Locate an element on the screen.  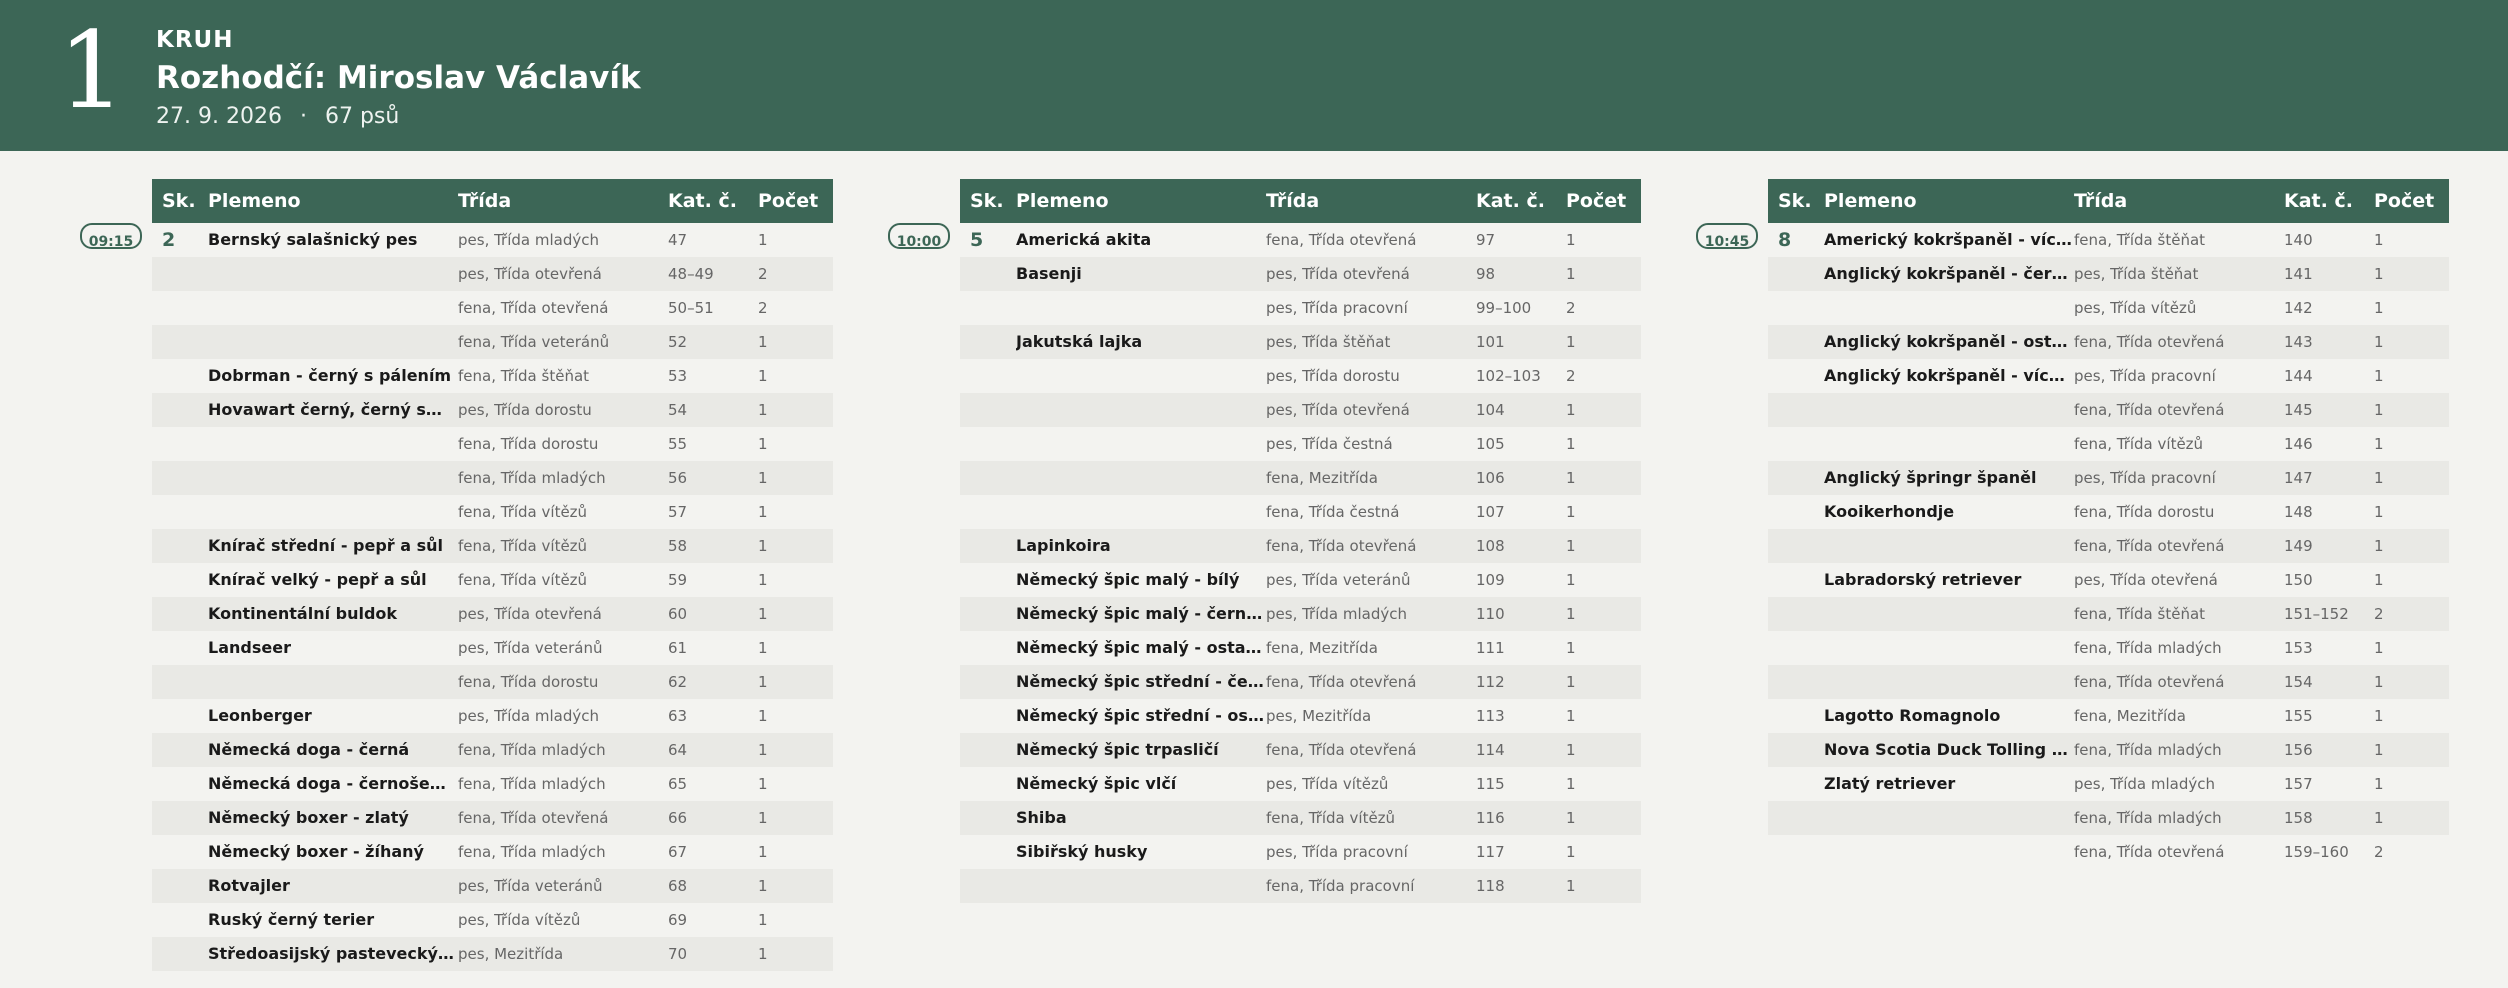
table-row: fena, Třída čestná 107 1 is located at coordinates (1300, 512).